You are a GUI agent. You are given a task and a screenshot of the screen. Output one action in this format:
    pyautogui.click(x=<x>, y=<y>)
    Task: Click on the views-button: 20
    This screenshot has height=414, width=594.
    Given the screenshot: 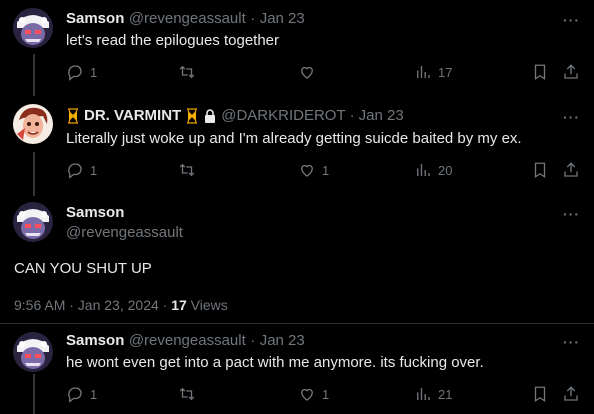 What is the action you would take?
    pyautogui.click(x=433, y=170)
    